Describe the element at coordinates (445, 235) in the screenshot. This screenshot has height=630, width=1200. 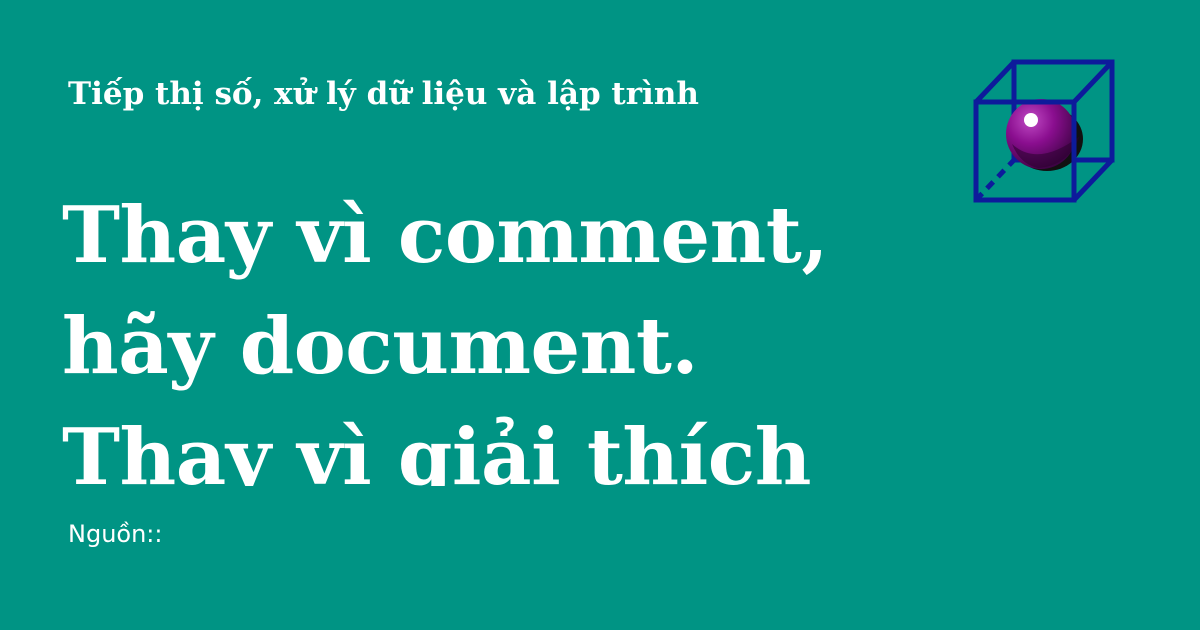
I see `headline-line-1: Thay vì comment,` at that location.